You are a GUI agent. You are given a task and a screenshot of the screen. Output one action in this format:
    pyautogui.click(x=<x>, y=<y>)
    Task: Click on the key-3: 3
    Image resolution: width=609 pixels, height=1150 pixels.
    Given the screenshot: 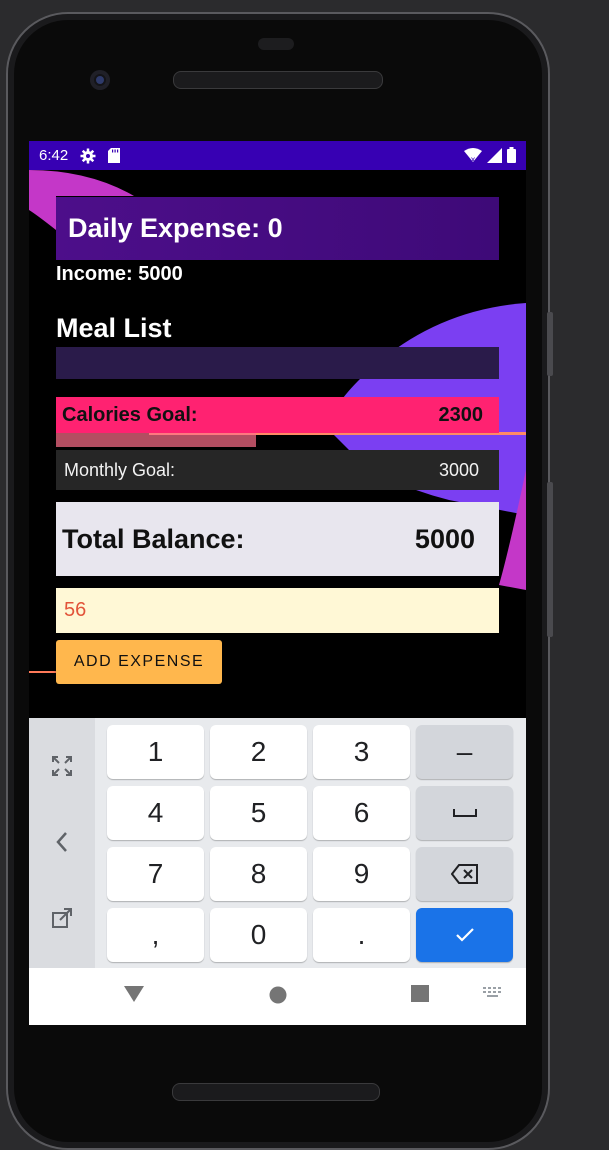 What is the action you would take?
    pyautogui.click(x=361, y=752)
    